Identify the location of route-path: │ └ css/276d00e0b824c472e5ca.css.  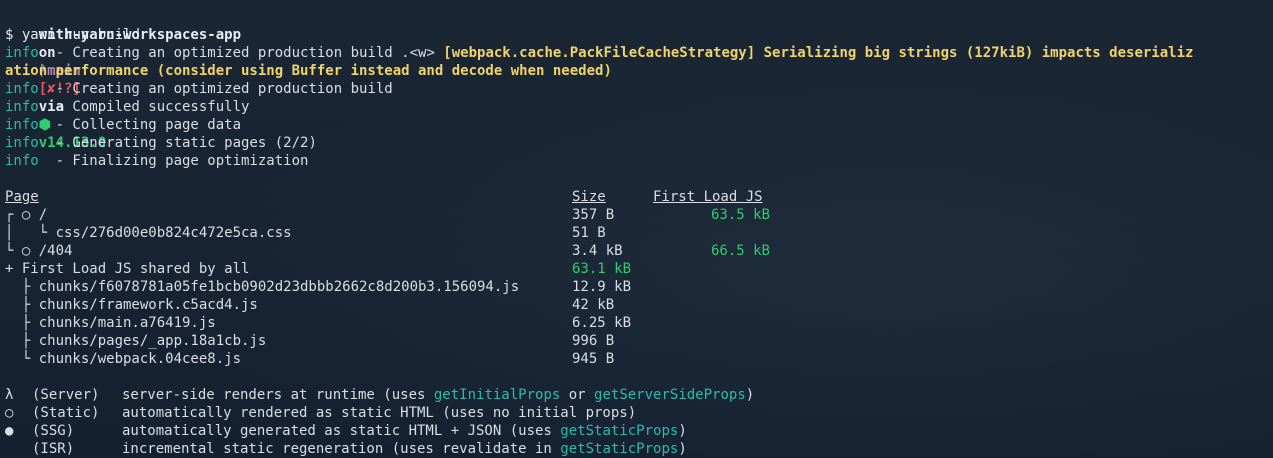
(148, 233).